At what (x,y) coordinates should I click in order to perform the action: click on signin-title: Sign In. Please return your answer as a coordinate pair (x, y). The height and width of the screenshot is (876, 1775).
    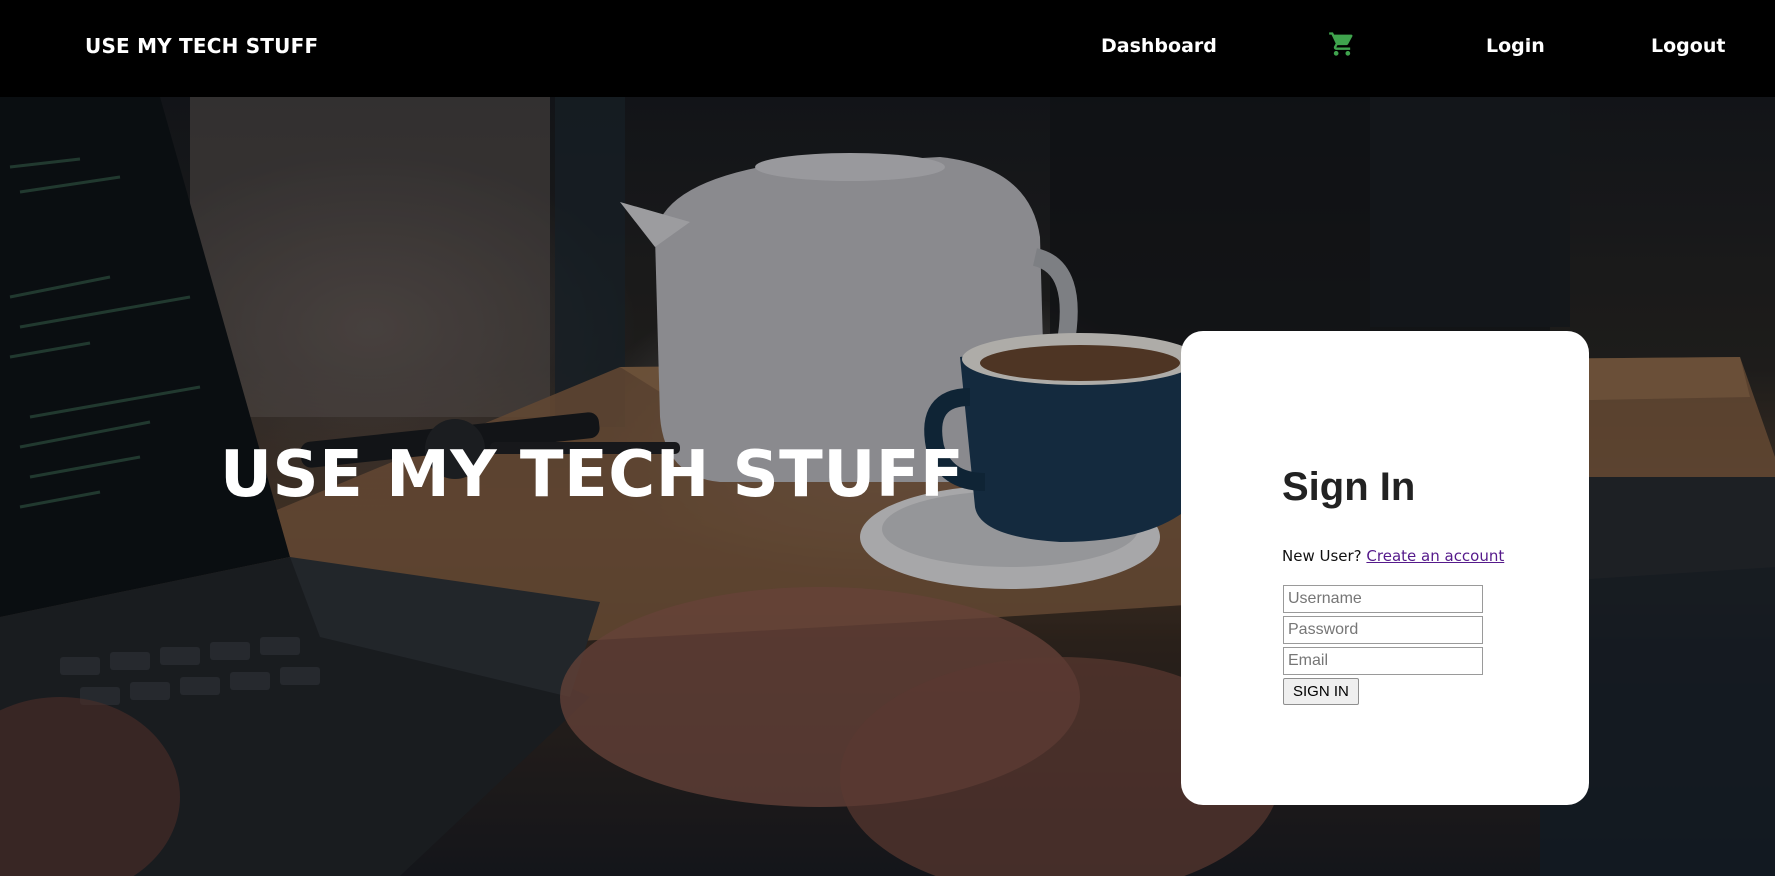
    Looking at the image, I should click on (1349, 487).